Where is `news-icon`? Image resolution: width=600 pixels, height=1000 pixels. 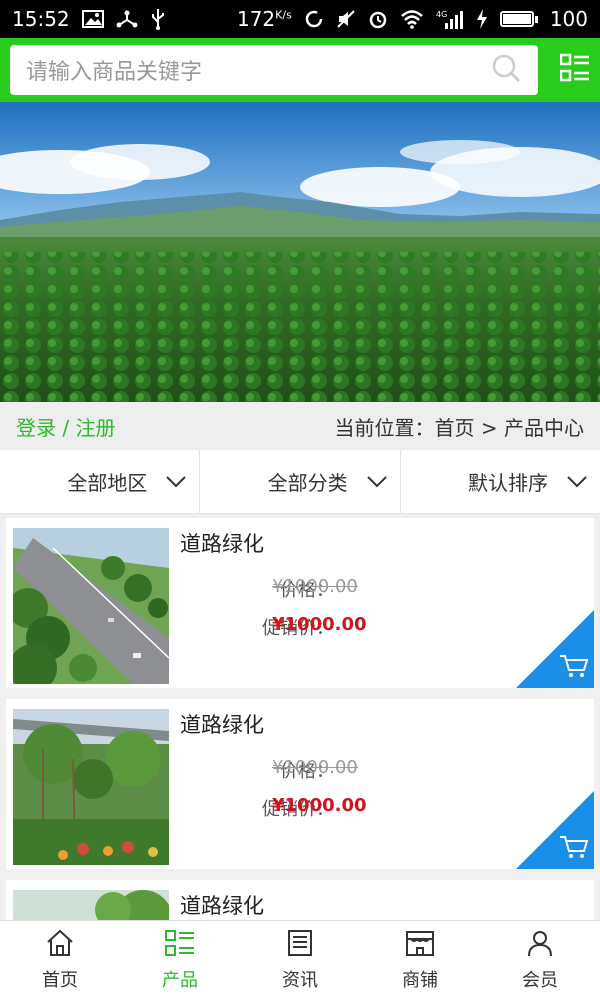 news-icon is located at coordinates (300, 945).